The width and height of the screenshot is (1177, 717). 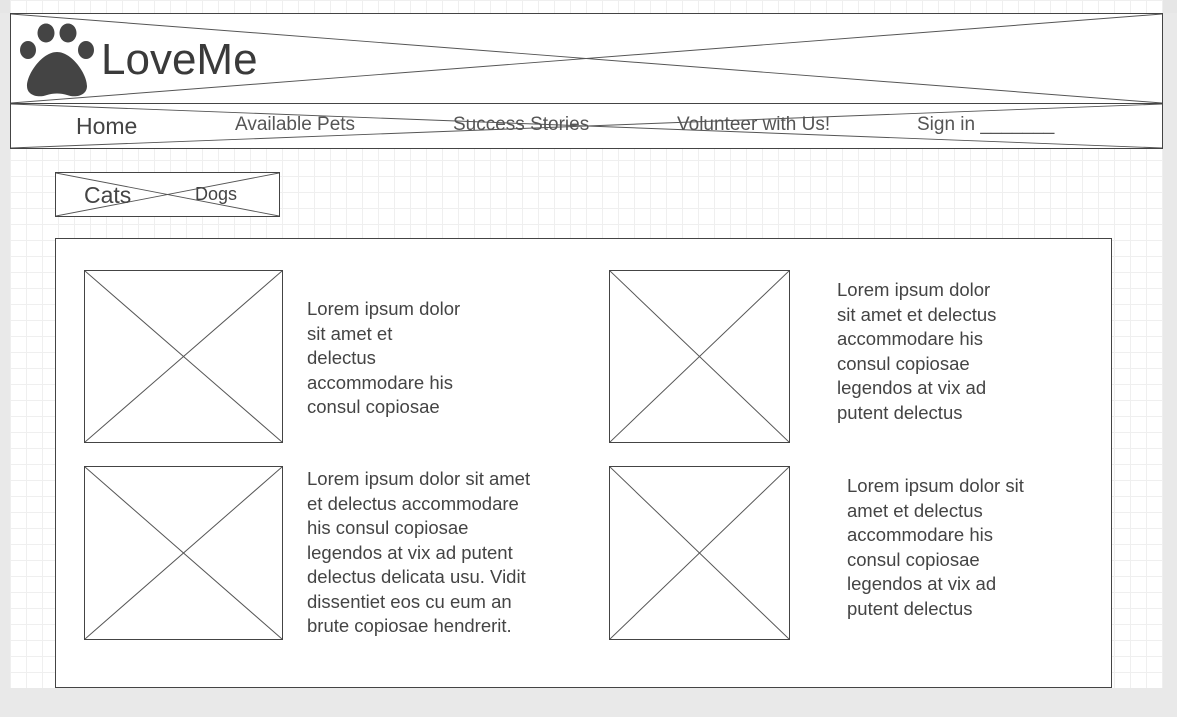 What do you see at coordinates (167, 194) in the screenshot?
I see `pet-type-tabs: Cats Dogs` at bounding box center [167, 194].